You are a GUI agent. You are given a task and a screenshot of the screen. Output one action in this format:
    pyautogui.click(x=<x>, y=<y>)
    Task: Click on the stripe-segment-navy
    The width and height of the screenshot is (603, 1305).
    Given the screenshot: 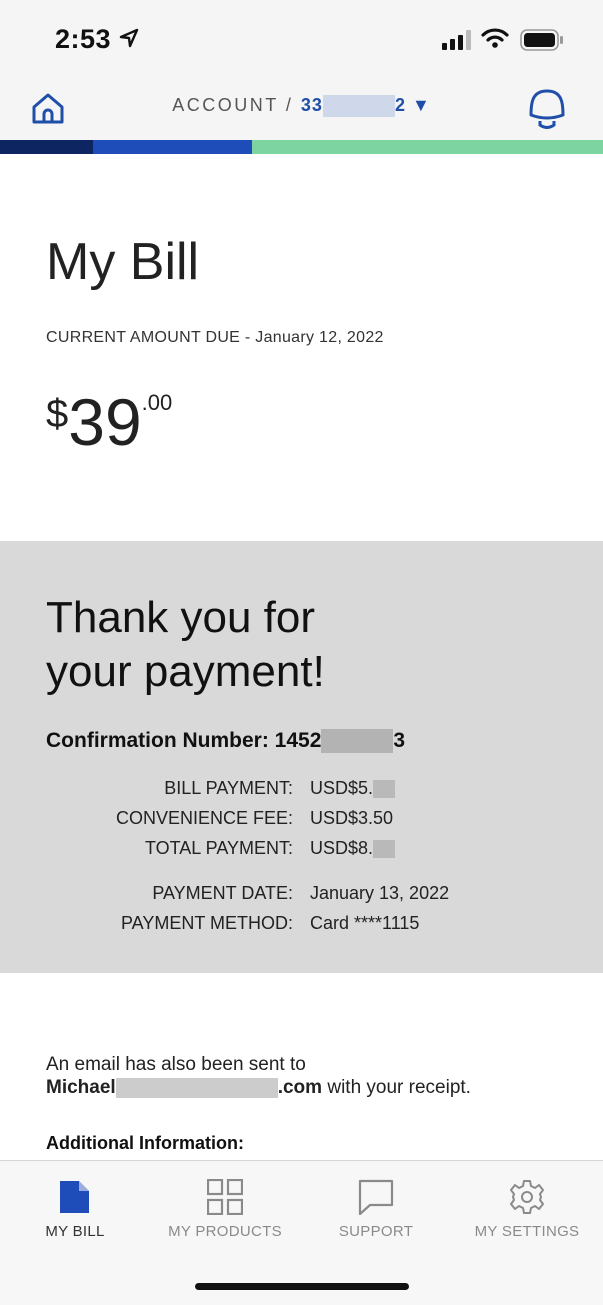 What is the action you would take?
    pyautogui.click(x=46, y=147)
    